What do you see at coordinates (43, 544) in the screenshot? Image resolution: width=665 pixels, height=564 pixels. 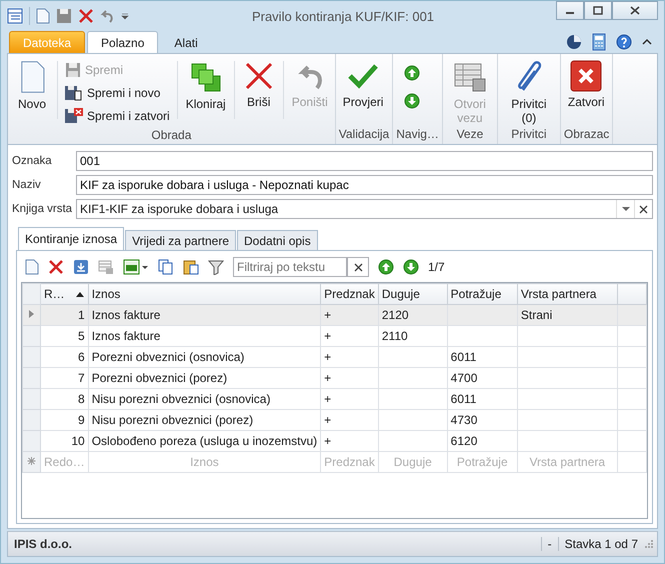 I see `company-name: IPIS d.o.o.` at bounding box center [43, 544].